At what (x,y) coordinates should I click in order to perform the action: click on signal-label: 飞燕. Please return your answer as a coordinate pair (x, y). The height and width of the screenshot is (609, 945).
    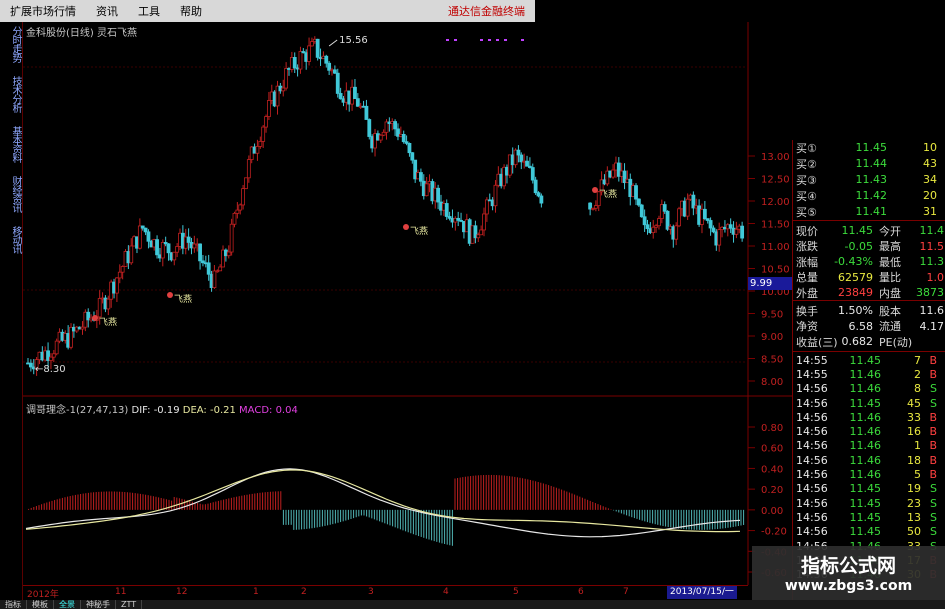
    Looking at the image, I should click on (608, 194).